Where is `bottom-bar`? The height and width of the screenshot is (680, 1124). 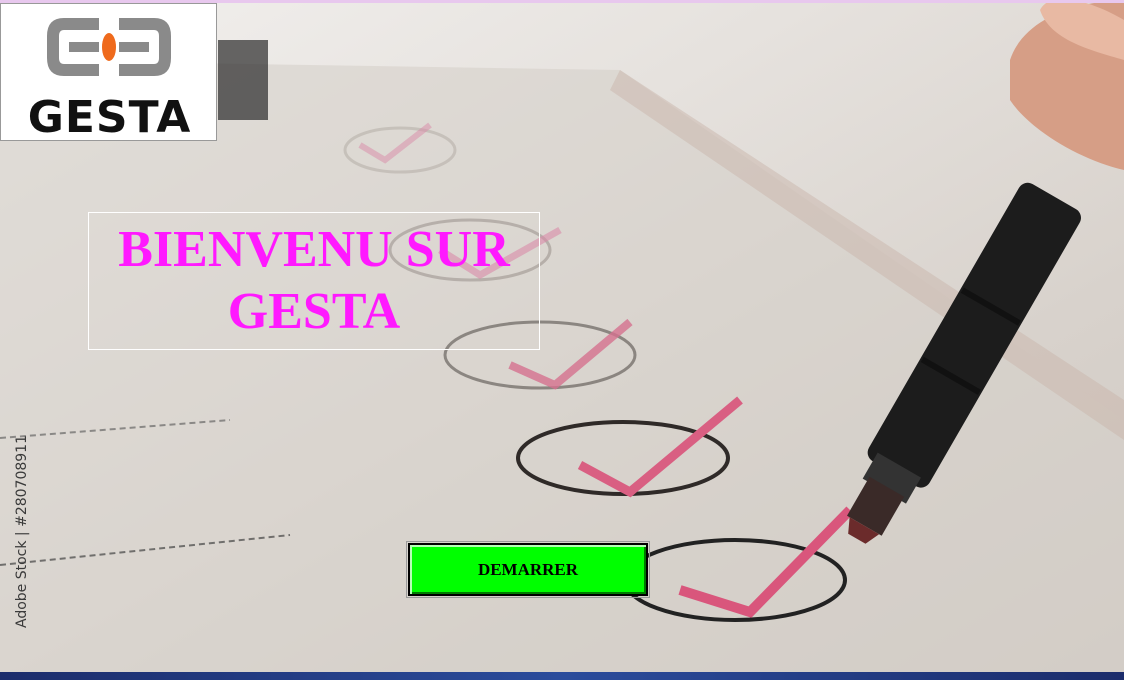
bottom-bar is located at coordinates (562, 676).